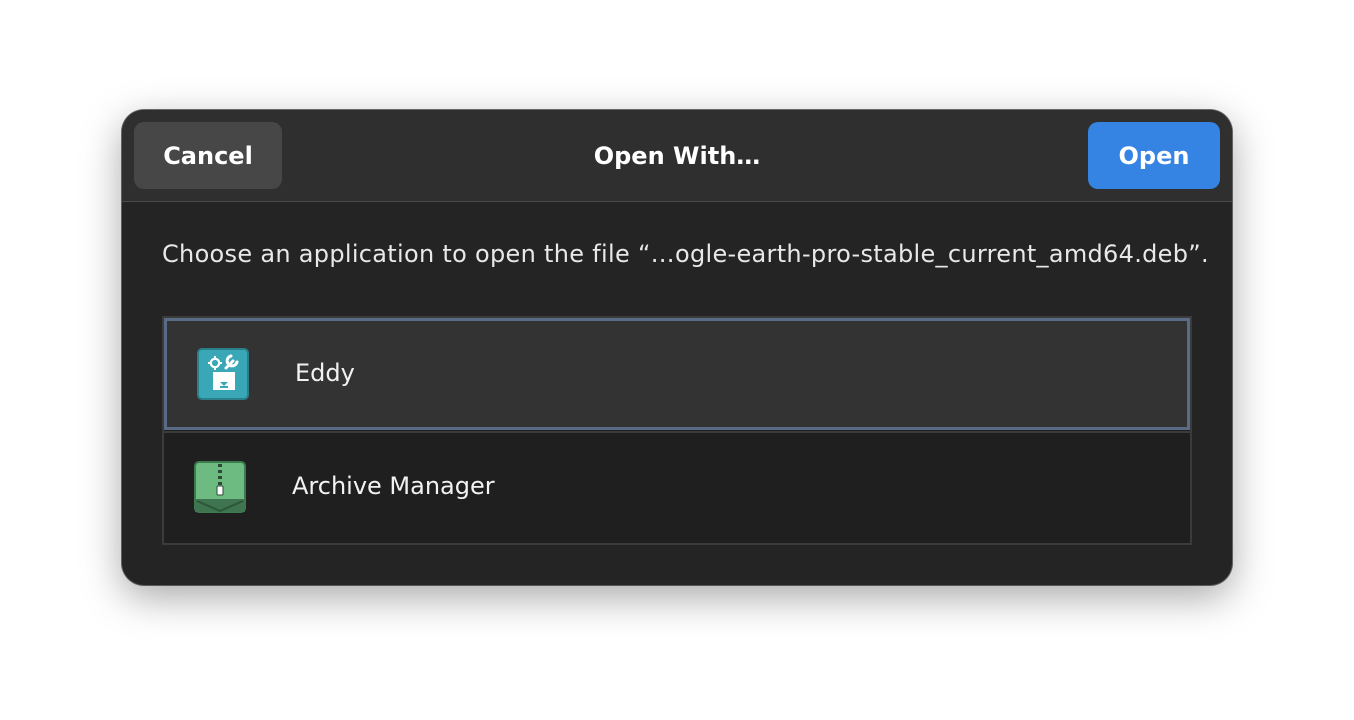 The height and width of the screenshot is (720, 1354). I want to click on app-label: Eddy, so click(325, 373).